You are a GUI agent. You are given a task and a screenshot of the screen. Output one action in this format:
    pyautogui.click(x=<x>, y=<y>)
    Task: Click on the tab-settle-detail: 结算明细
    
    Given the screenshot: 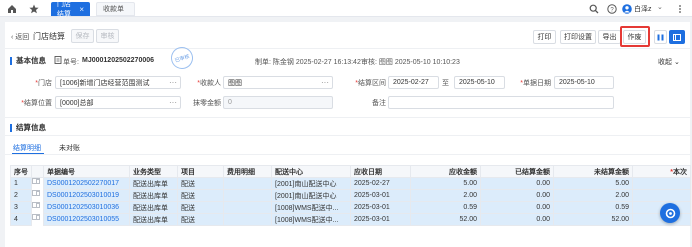 What is the action you would take?
    pyautogui.click(x=27, y=148)
    